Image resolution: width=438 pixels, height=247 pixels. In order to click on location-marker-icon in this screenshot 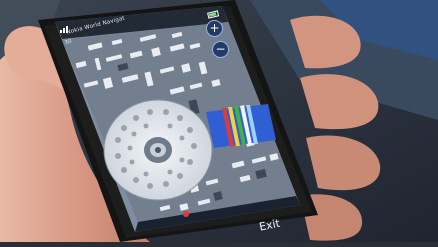, I will do `click(186, 214)`.